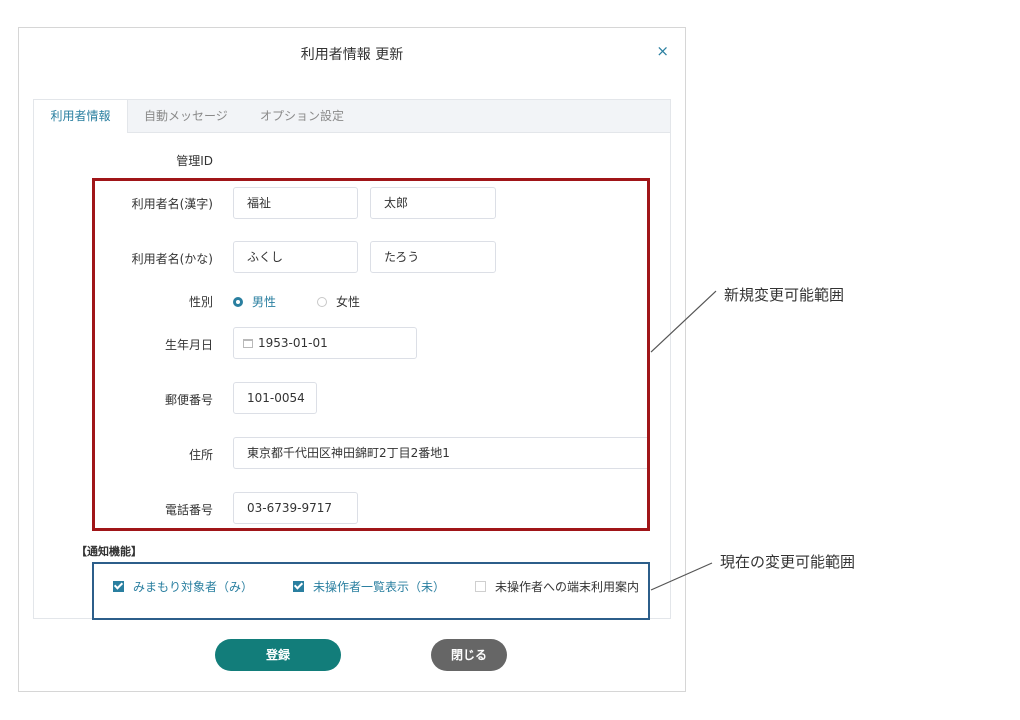 The width and height of the screenshot is (1020, 720). Describe the element at coordinates (681, 576) in the screenshot. I see `current-range-callout-line` at that location.